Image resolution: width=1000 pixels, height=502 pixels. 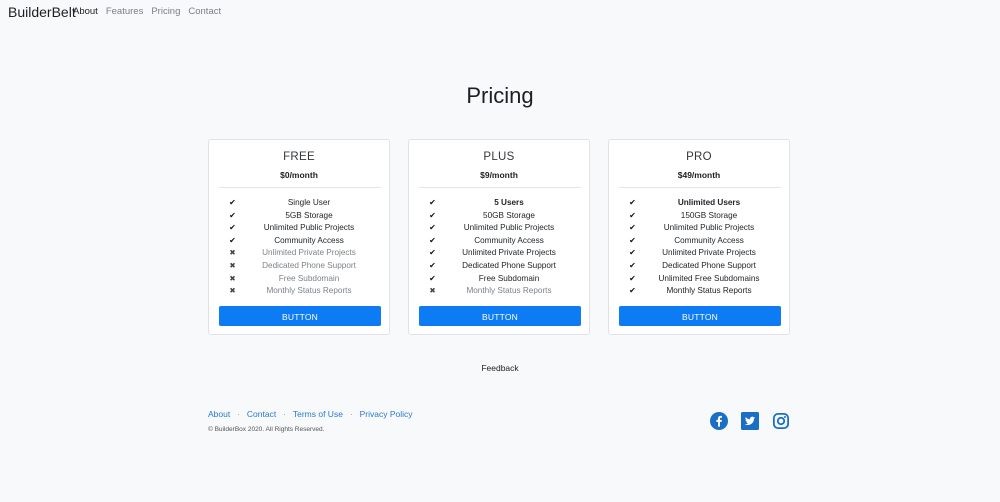 I want to click on plan-price: $49/month, so click(x=699, y=175).